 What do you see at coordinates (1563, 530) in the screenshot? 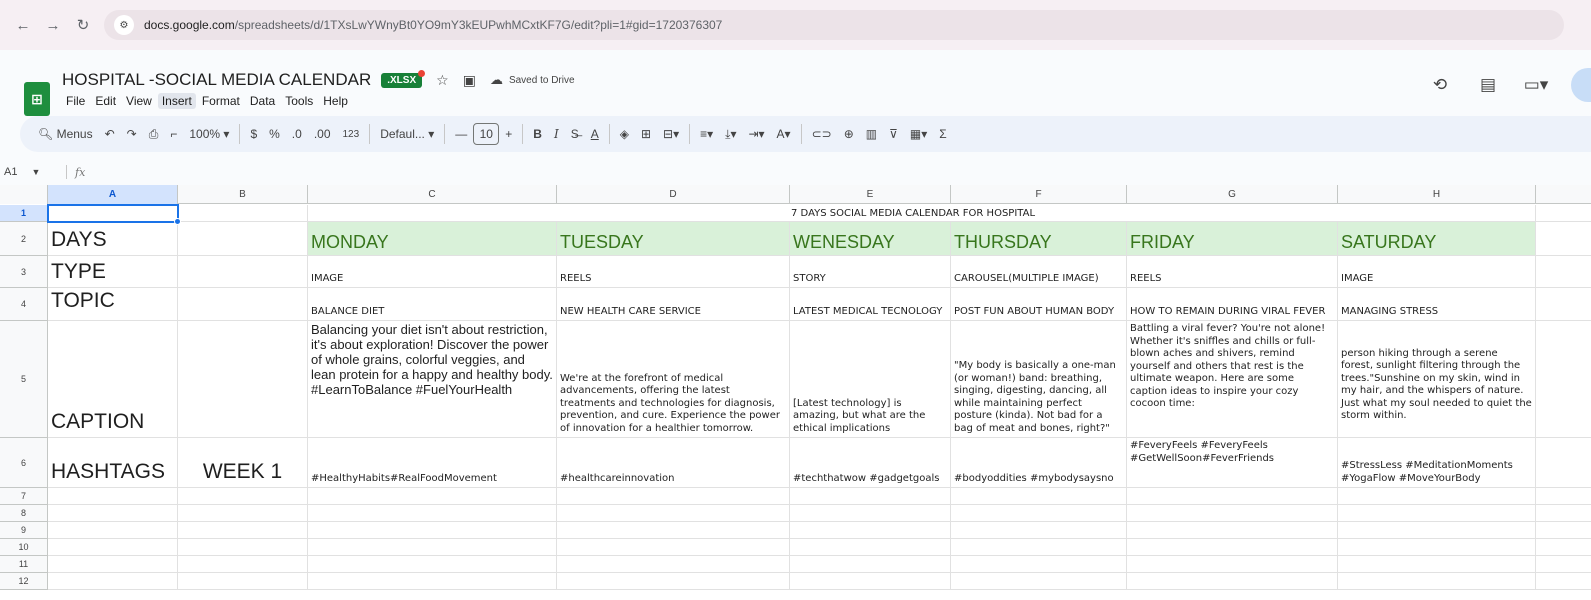
I see `cell-i9` at bounding box center [1563, 530].